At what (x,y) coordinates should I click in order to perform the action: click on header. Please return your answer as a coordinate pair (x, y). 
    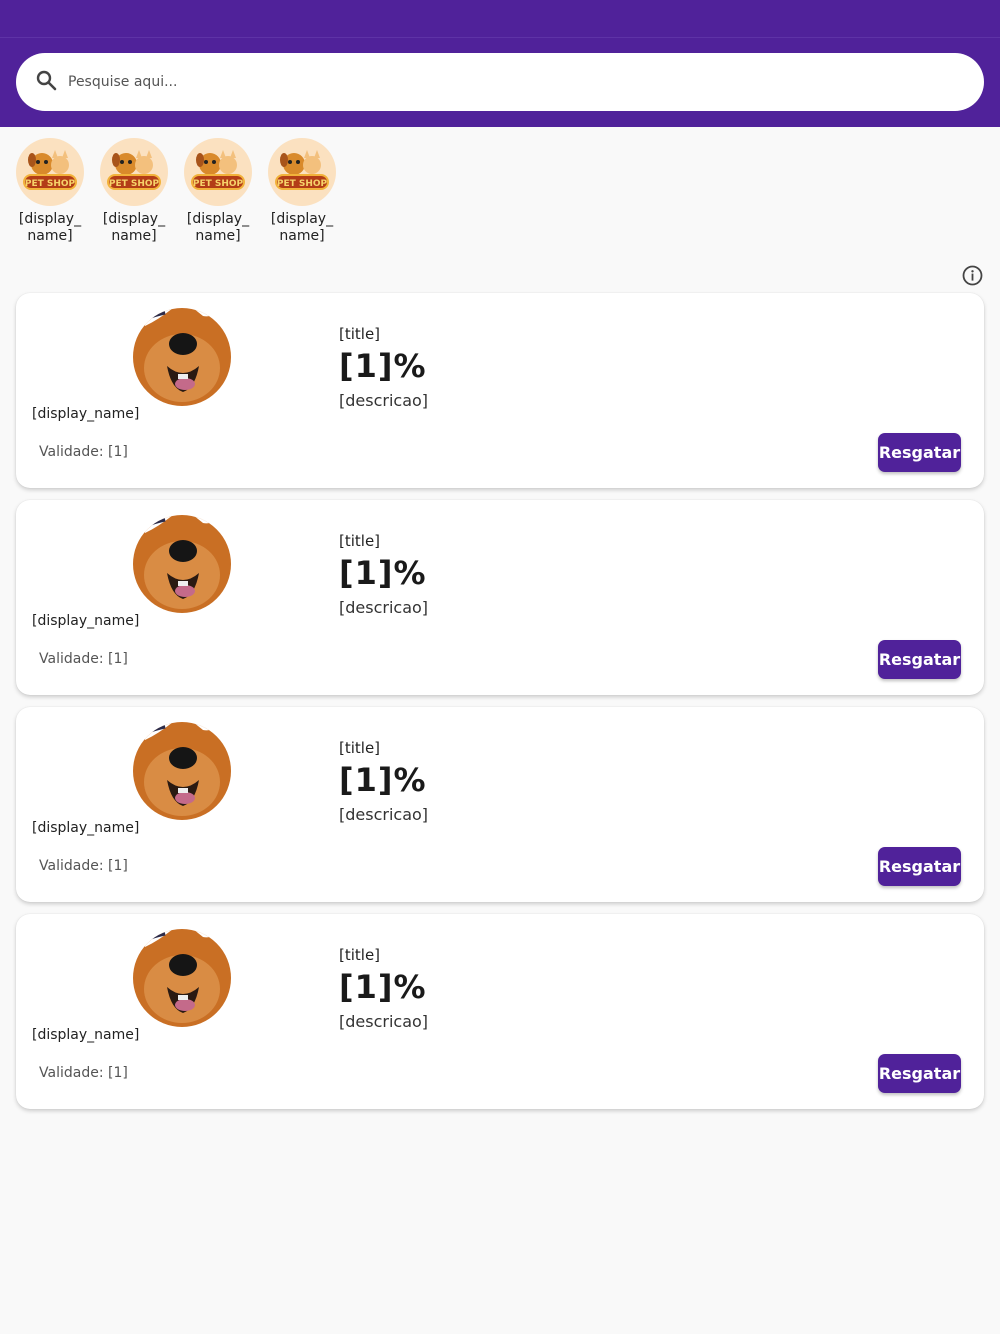
    Looking at the image, I should click on (500, 82).